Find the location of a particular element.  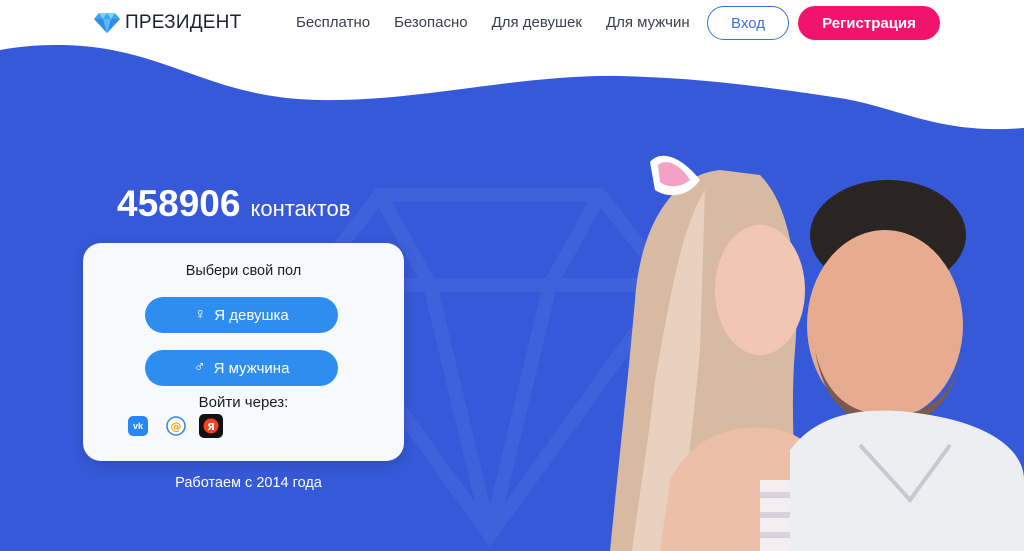

contacts-label: контактов is located at coordinates (300, 208).